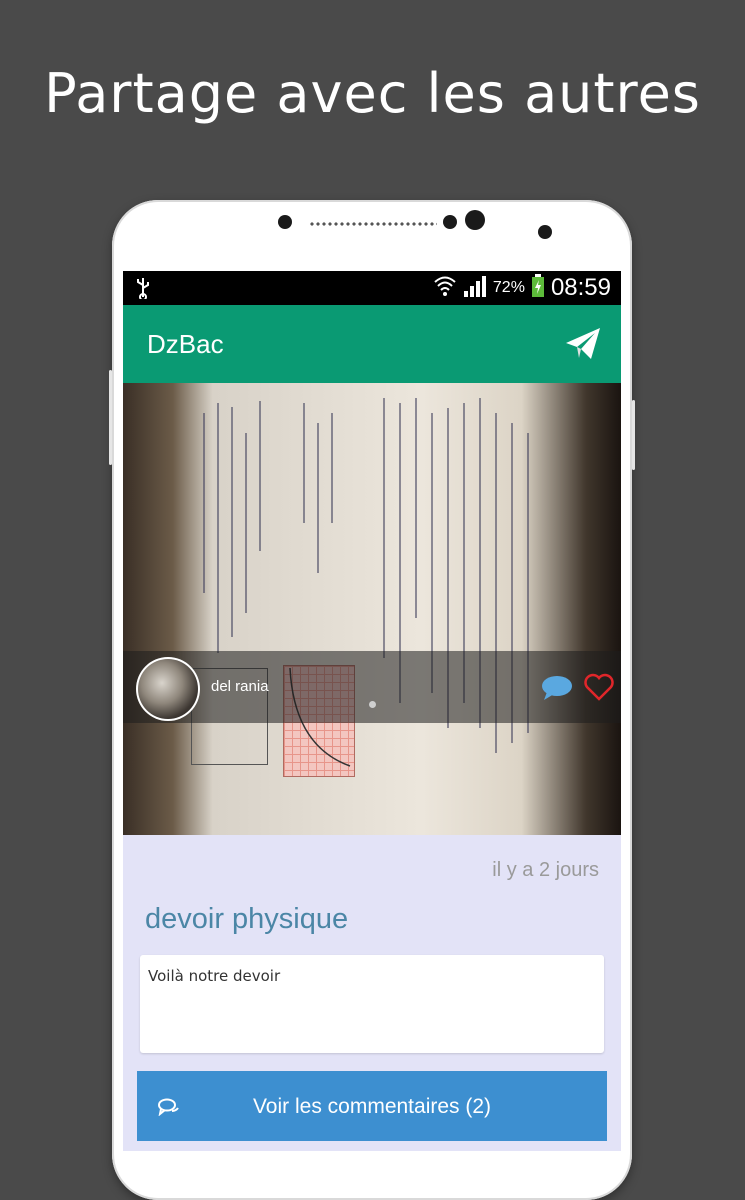  What do you see at coordinates (214, 976) in the screenshot?
I see `post-description: Voilà notre devoir` at bounding box center [214, 976].